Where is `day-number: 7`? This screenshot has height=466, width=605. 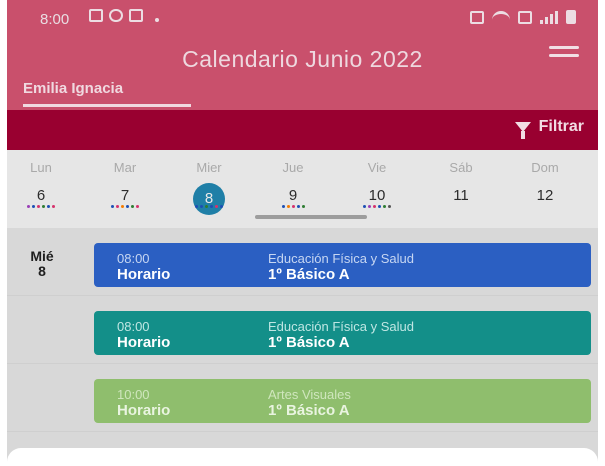 day-number: 7 is located at coordinates (125, 195).